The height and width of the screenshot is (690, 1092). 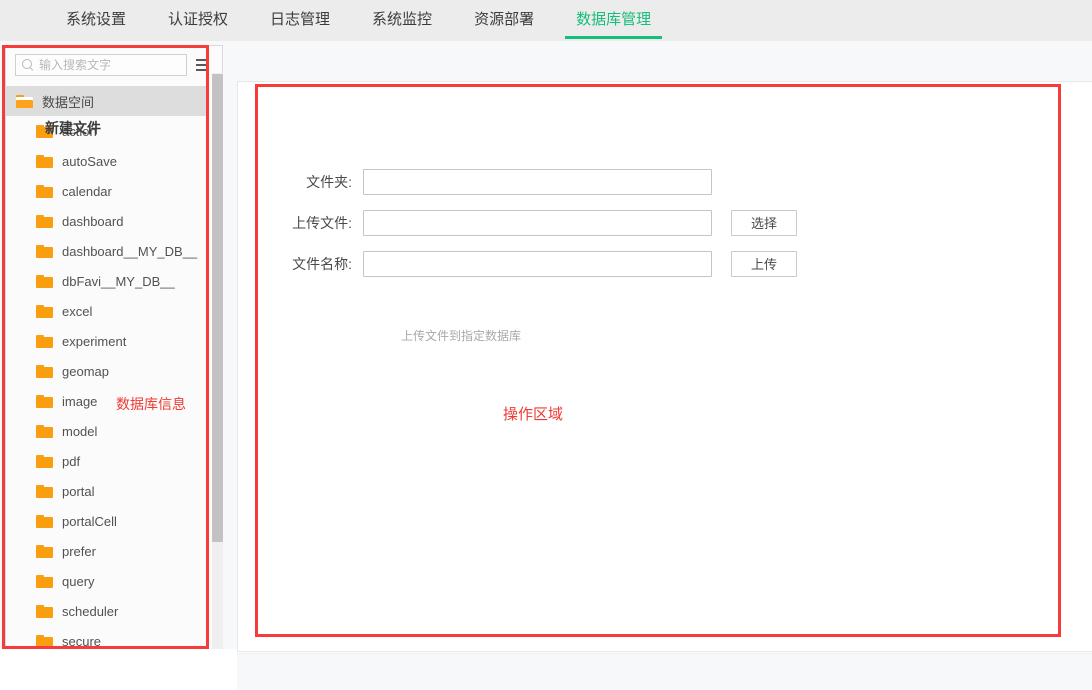 What do you see at coordinates (28, 65) in the screenshot?
I see `search-icon` at bounding box center [28, 65].